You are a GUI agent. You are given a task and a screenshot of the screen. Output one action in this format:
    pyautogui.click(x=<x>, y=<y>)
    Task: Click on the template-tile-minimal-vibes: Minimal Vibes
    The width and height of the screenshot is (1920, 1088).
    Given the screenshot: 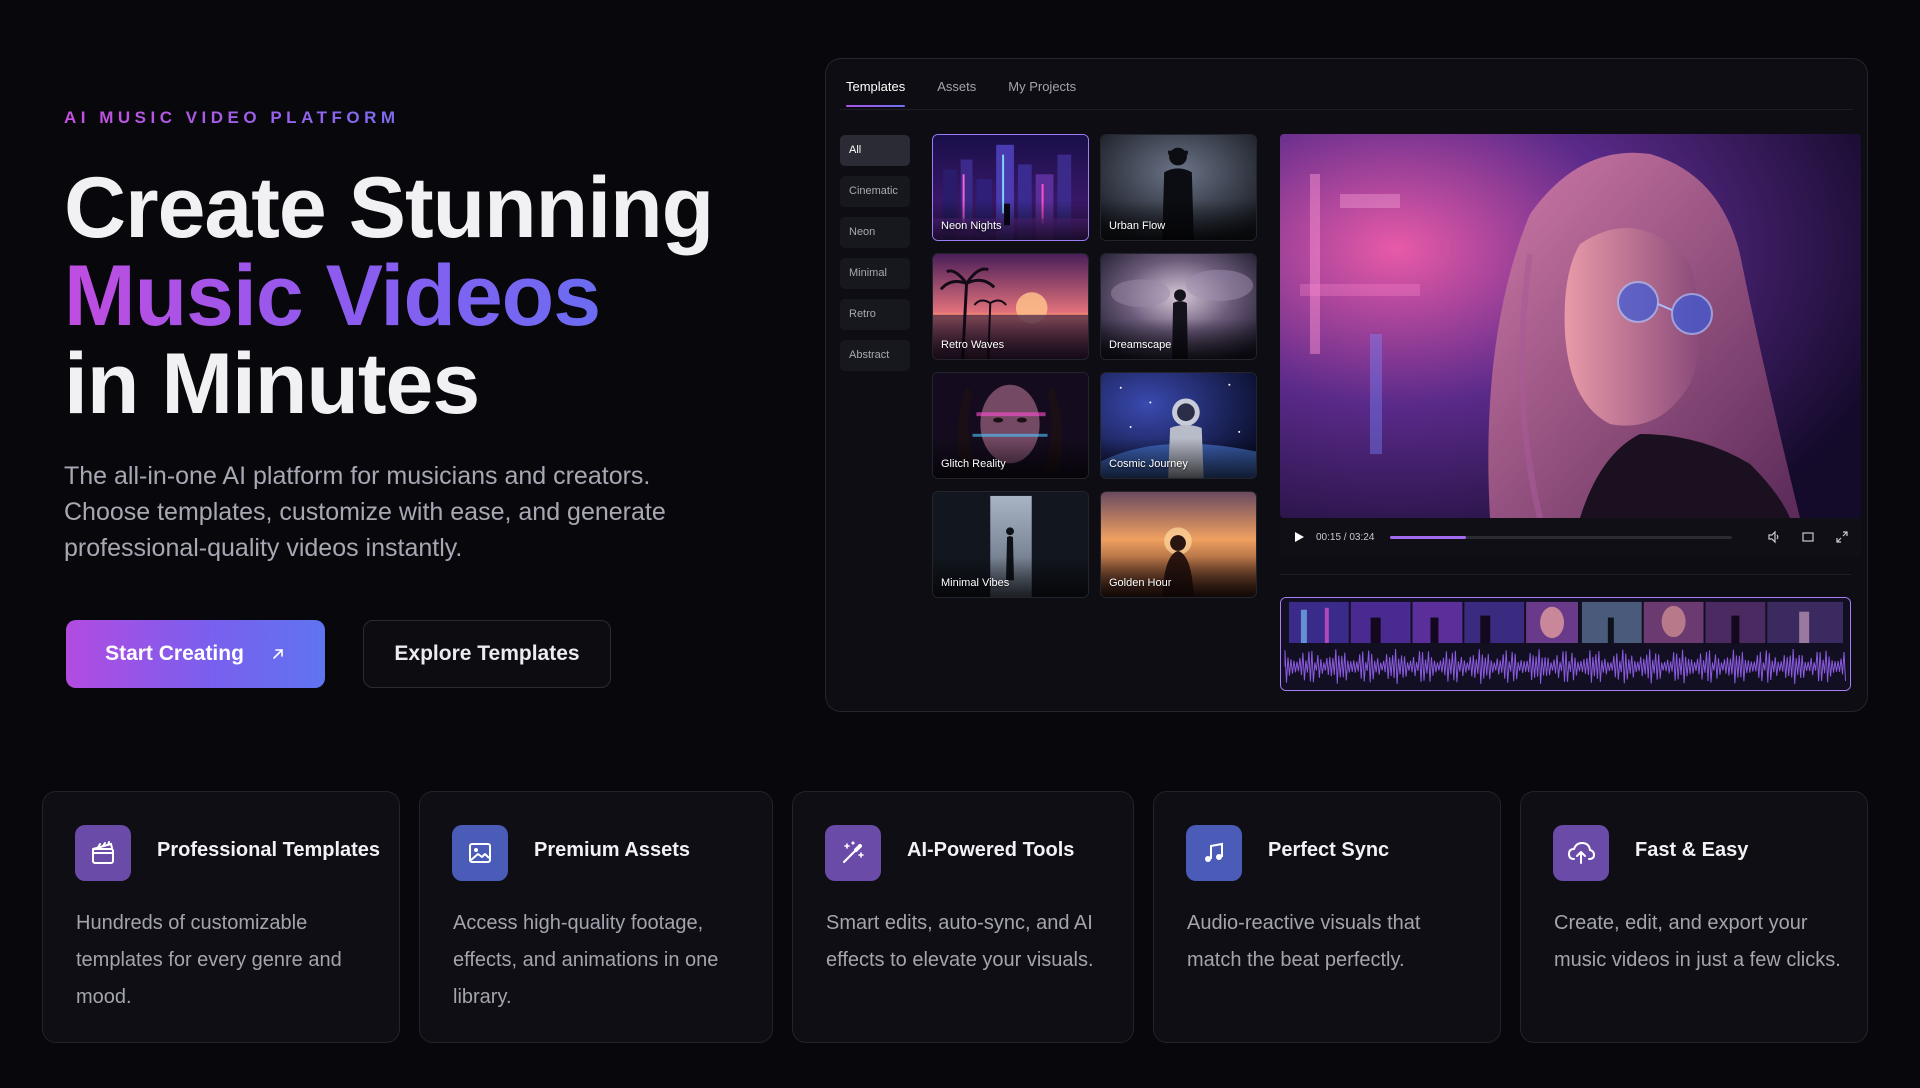 What is the action you would take?
    pyautogui.click(x=1010, y=544)
    